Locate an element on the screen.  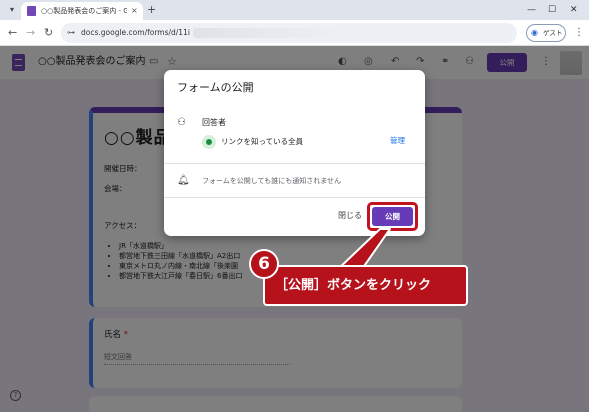
step-number-badge: 6 is located at coordinates (264, 264).